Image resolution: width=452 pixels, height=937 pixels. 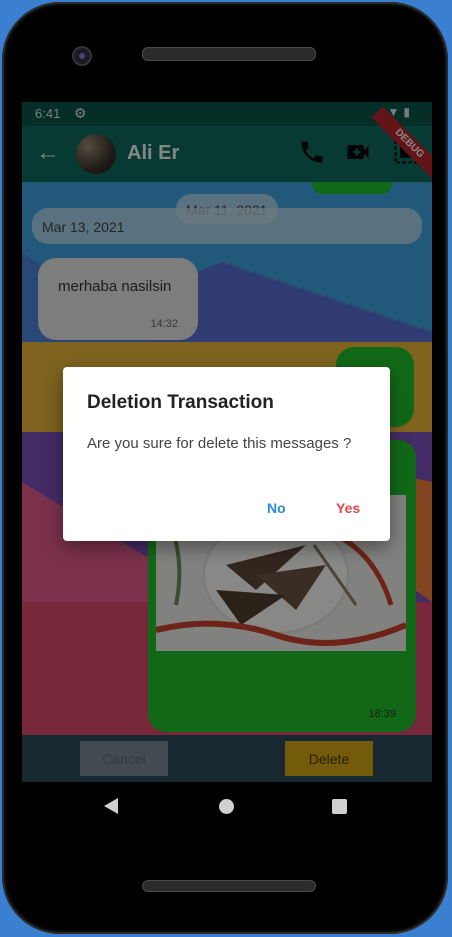 What do you see at coordinates (229, 54) in the screenshot?
I see `earpiece-speaker` at bounding box center [229, 54].